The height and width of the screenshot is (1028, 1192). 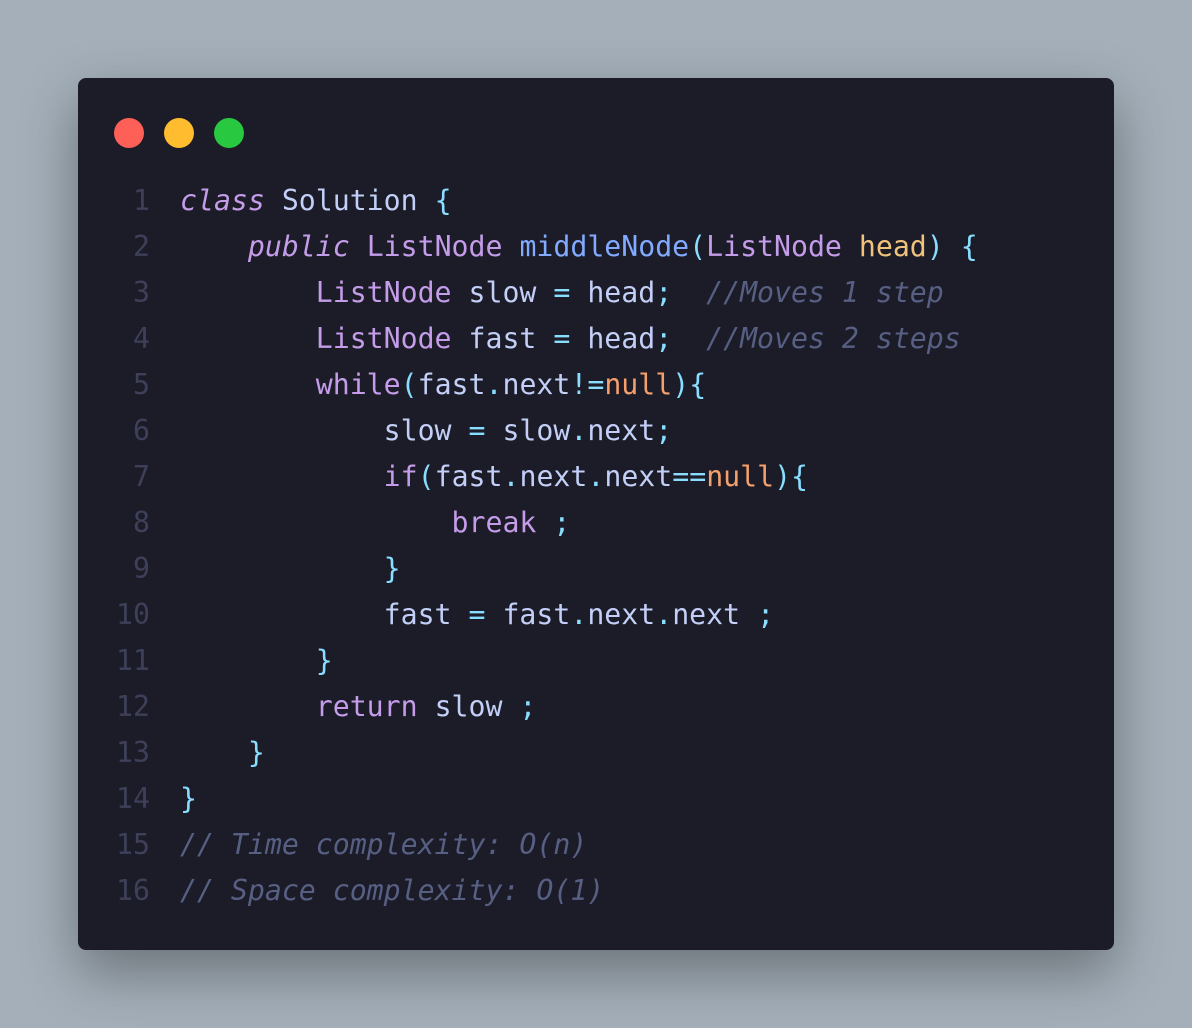 What do you see at coordinates (825, 292) in the screenshot?
I see `code-token: //Moves 1 step` at bounding box center [825, 292].